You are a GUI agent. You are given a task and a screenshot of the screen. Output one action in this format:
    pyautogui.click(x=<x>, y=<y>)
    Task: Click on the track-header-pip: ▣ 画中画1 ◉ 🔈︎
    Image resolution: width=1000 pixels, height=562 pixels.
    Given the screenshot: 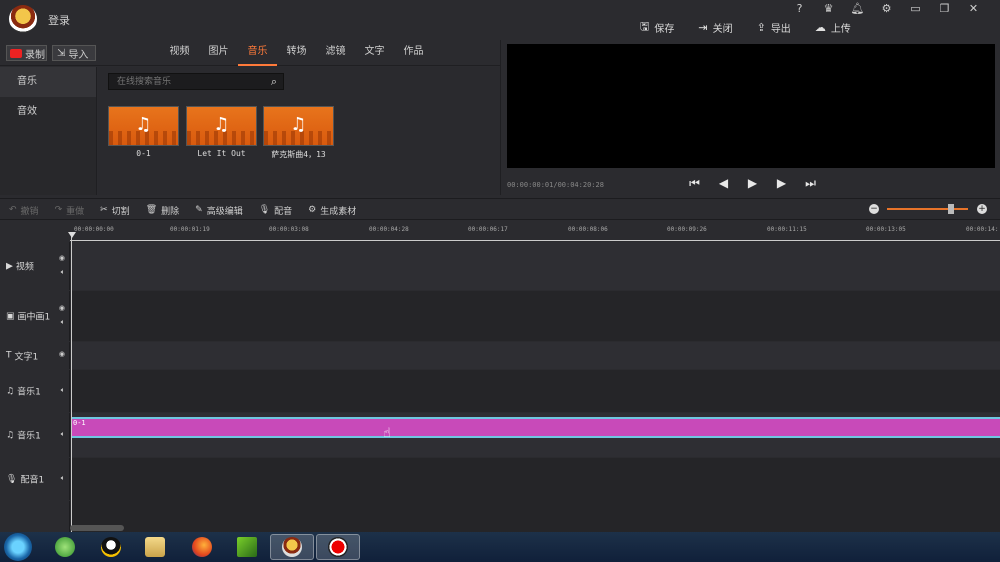 What is the action you would take?
    pyautogui.click(x=35, y=316)
    